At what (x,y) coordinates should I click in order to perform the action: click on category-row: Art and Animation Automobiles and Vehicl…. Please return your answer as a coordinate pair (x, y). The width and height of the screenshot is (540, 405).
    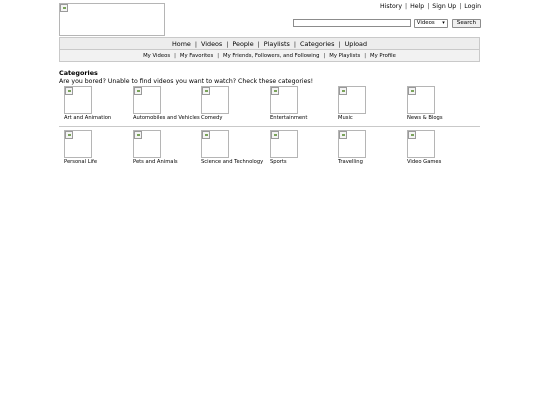
    Looking at the image, I should click on (274, 106).